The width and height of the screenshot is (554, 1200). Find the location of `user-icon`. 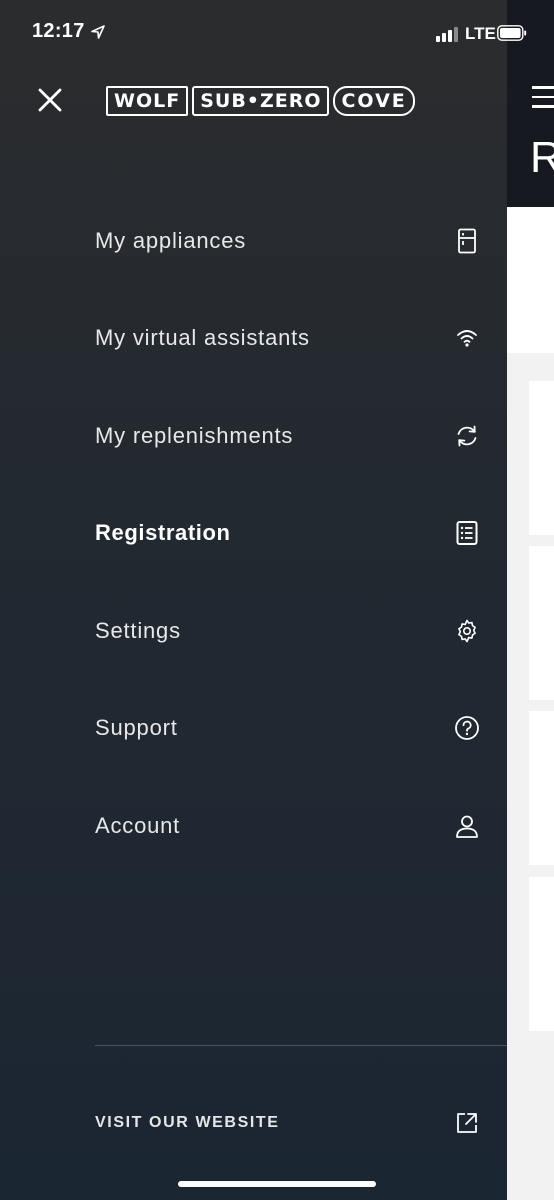

user-icon is located at coordinates (467, 826).